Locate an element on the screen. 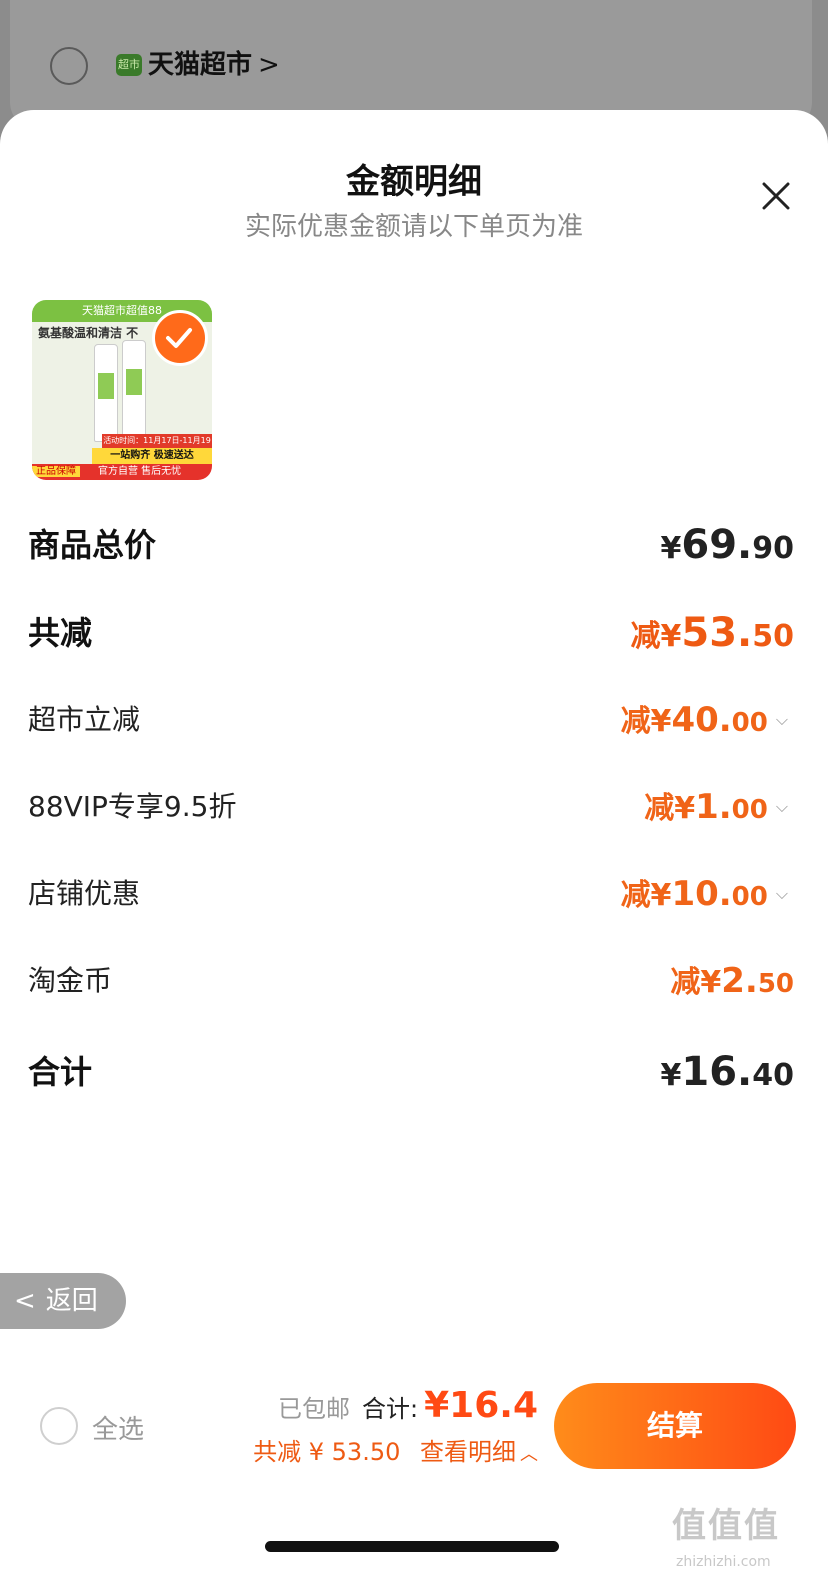 This screenshot has width=828, height=1579. selected-check-badge is located at coordinates (180, 338).